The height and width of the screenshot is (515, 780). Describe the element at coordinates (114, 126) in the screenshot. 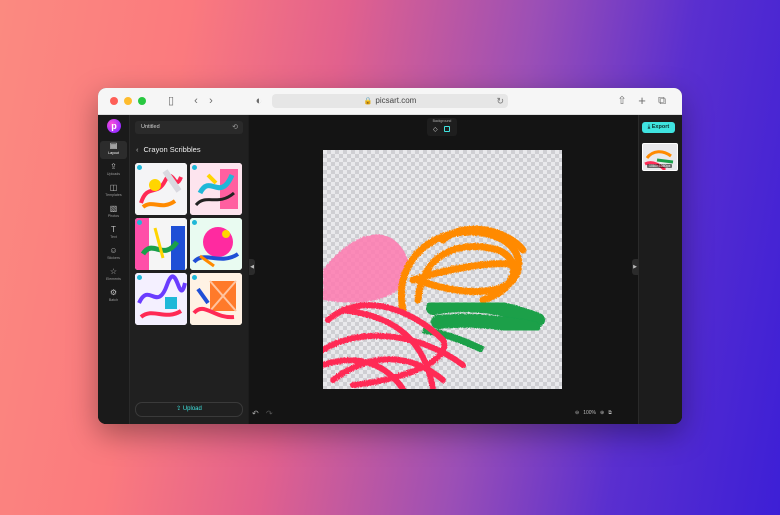

I see `picsart-logo: p` at that location.